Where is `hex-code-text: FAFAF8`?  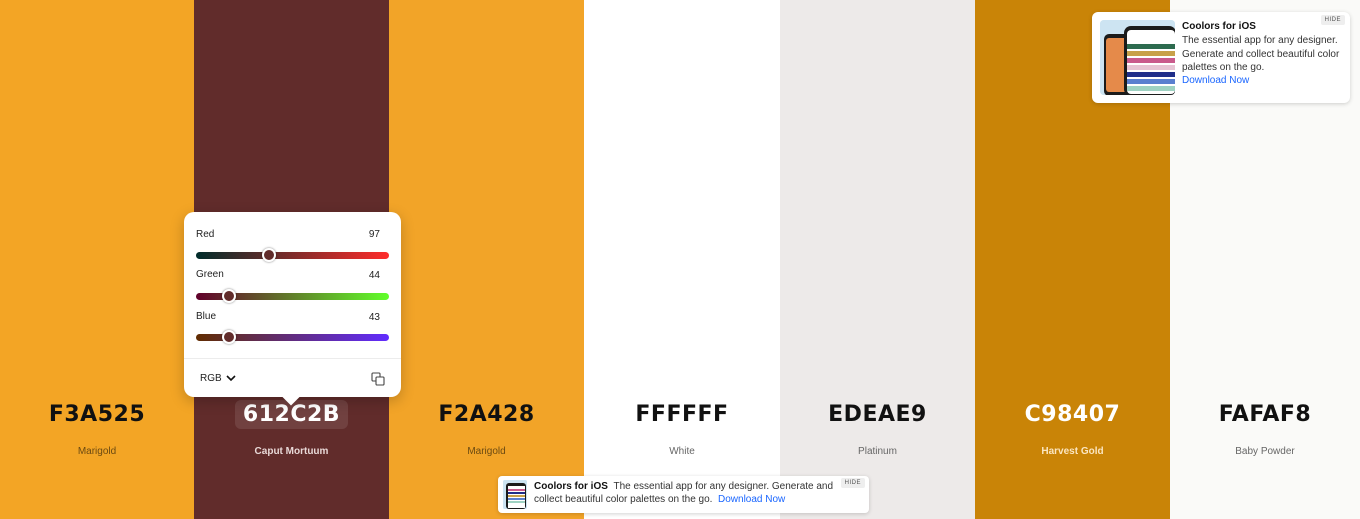
hex-code-text: FAFAF8 is located at coordinates (1265, 414).